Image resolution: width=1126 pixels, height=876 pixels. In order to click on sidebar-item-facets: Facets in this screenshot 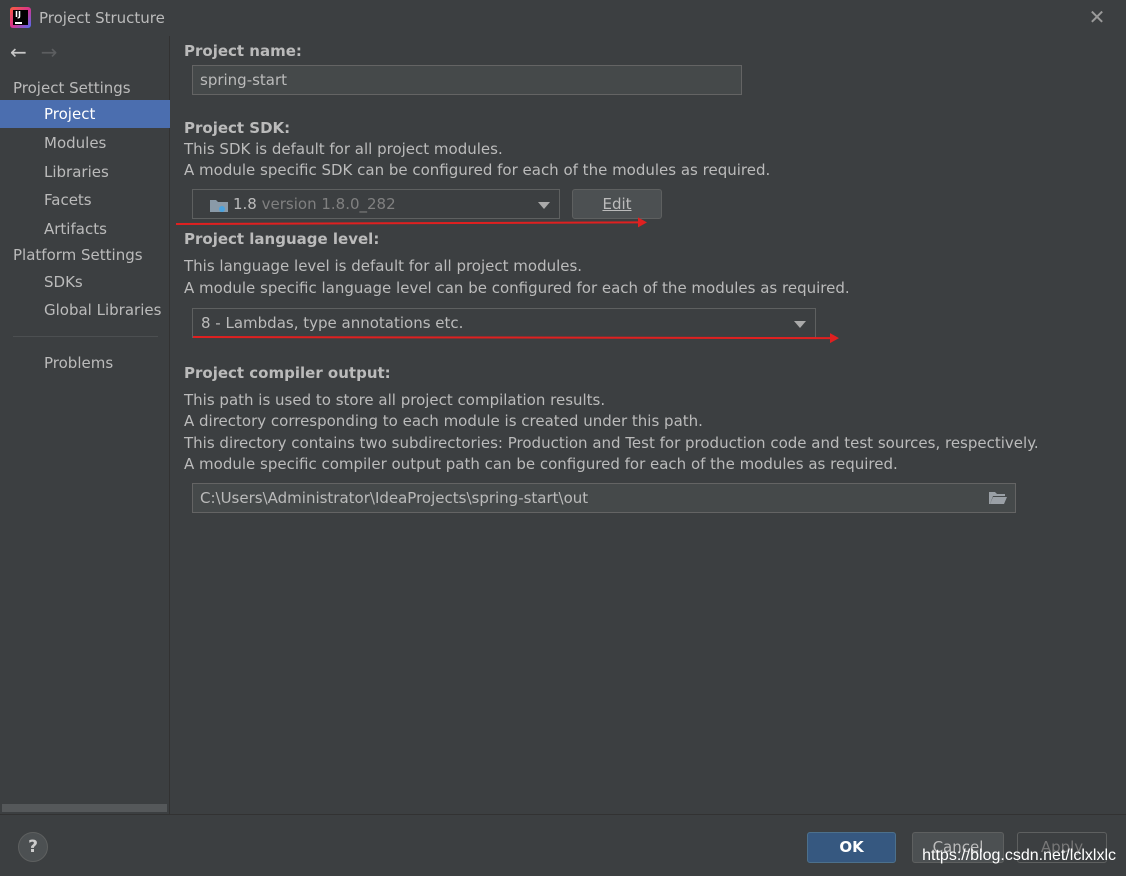, I will do `click(85, 200)`.